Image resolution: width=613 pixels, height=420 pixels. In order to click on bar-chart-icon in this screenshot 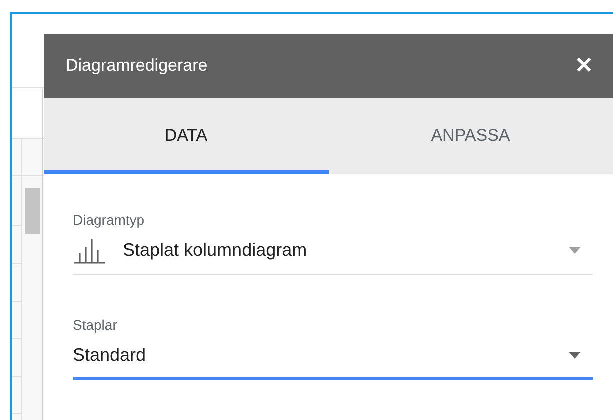, I will do `click(89, 251)`.